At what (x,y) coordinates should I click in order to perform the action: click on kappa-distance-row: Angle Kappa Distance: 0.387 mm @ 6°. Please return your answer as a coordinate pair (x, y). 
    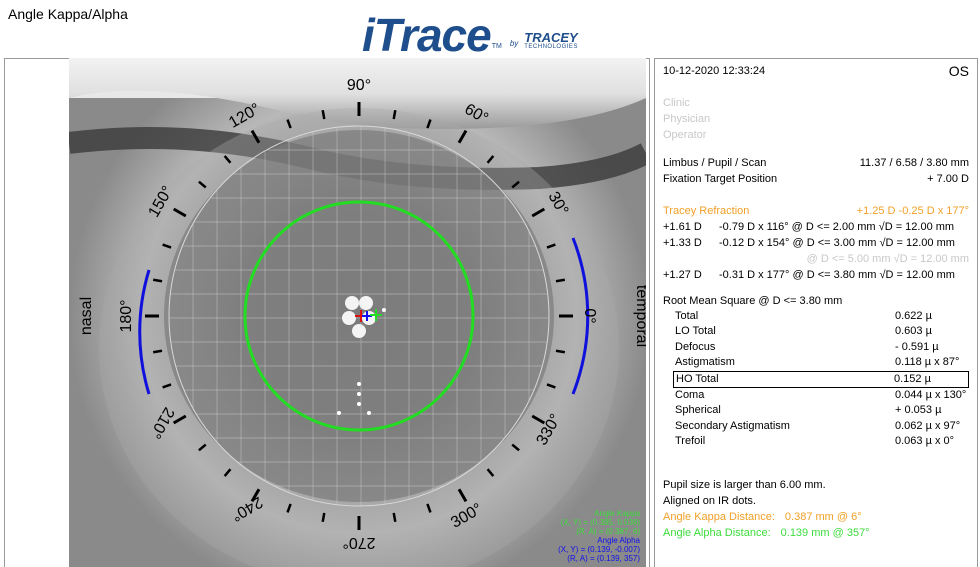
    Looking at the image, I should click on (816, 517).